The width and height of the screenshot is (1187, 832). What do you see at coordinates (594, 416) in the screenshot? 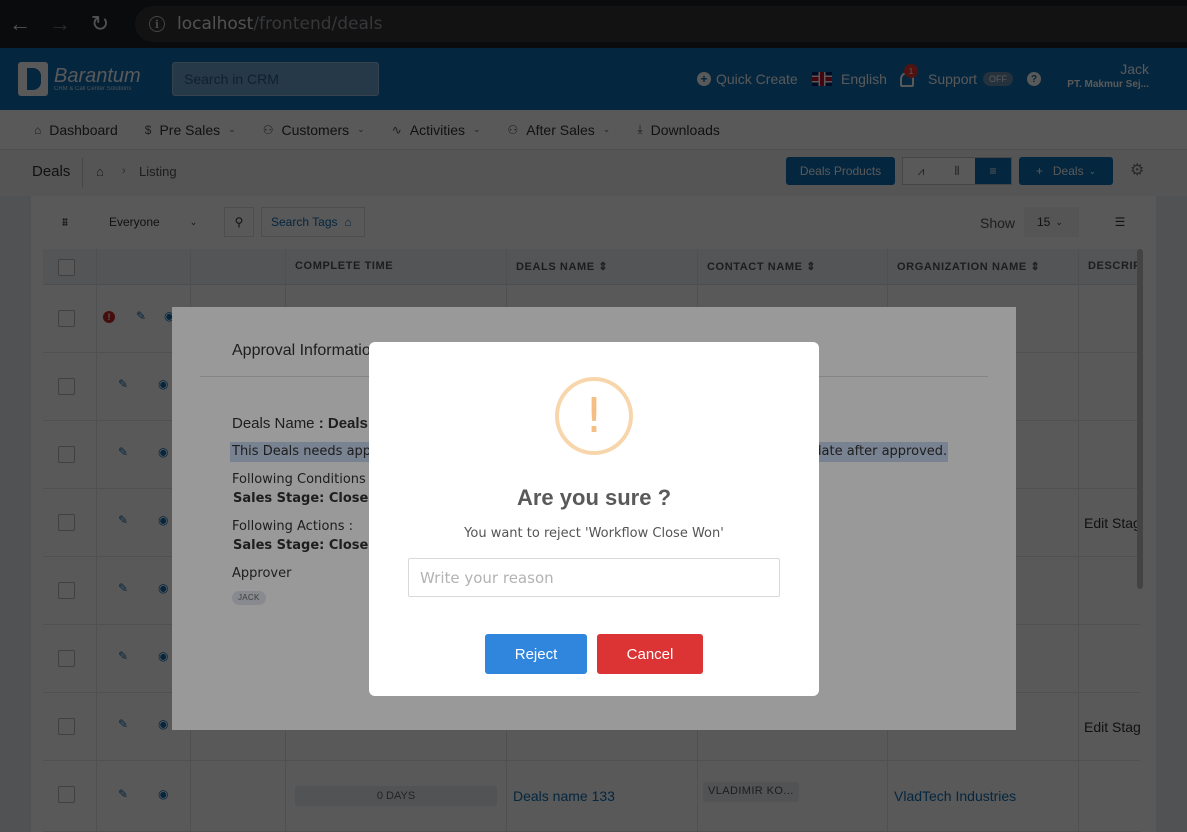
I see `warning-icon: !` at bounding box center [594, 416].